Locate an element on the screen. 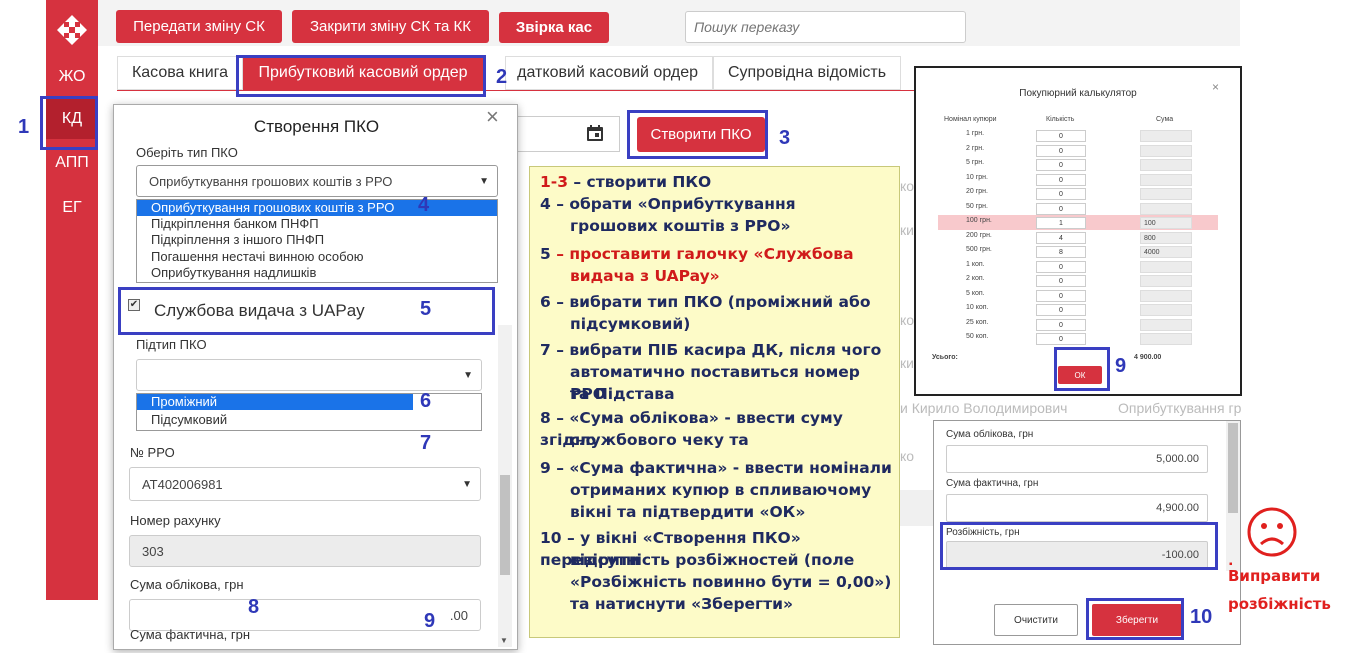 The width and height of the screenshot is (1345, 653). calc-nominal: 50 грн. is located at coordinates (977, 206).